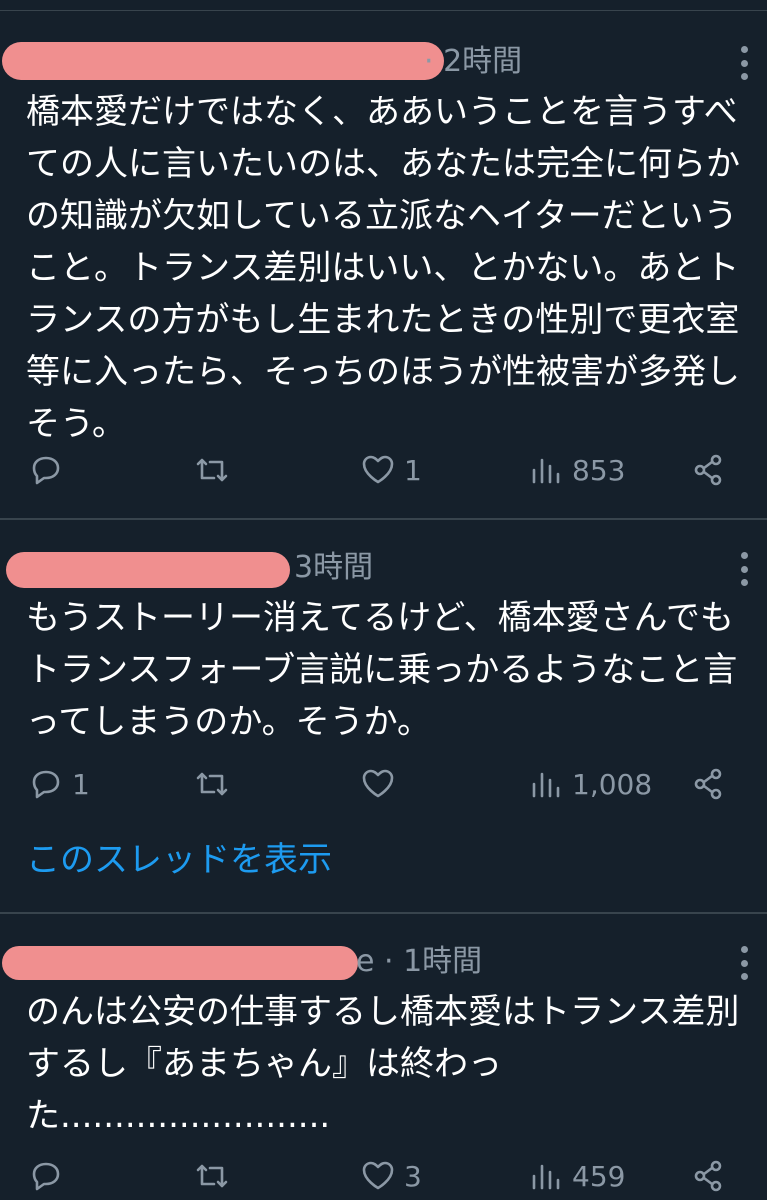 The height and width of the screenshot is (1200, 767). I want to click on tweet-3-actions: 3 459, so click(383, 1176).